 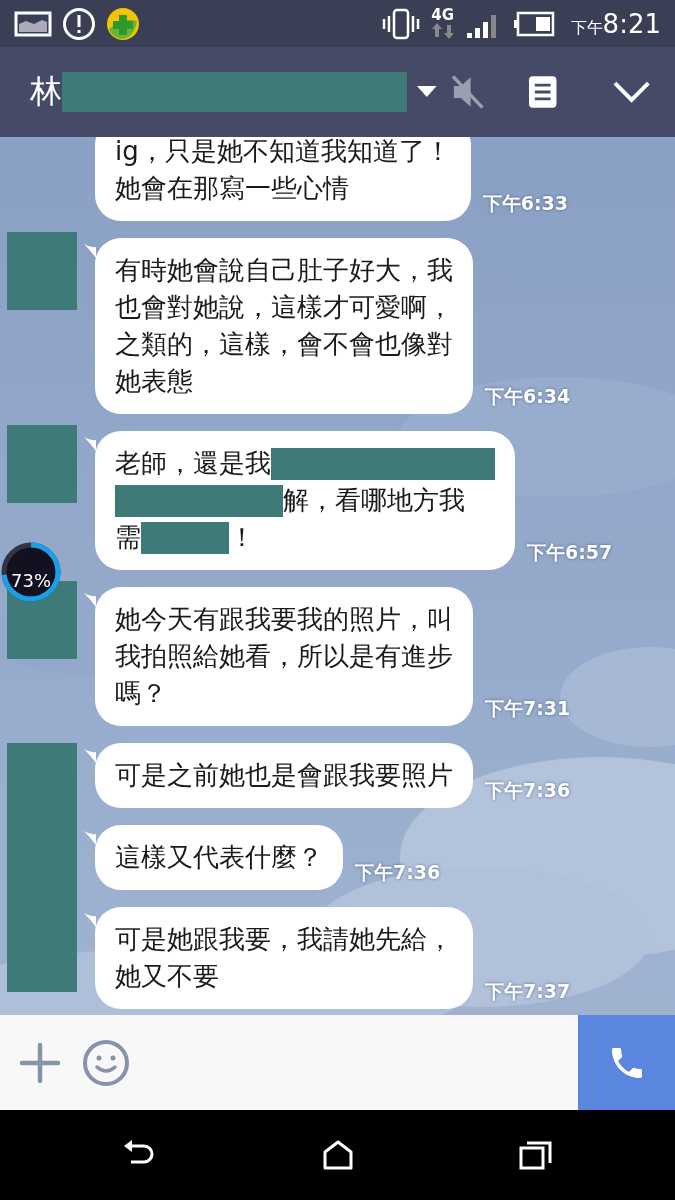 What do you see at coordinates (586, 28) in the screenshot?
I see `clock-period: 下午` at bounding box center [586, 28].